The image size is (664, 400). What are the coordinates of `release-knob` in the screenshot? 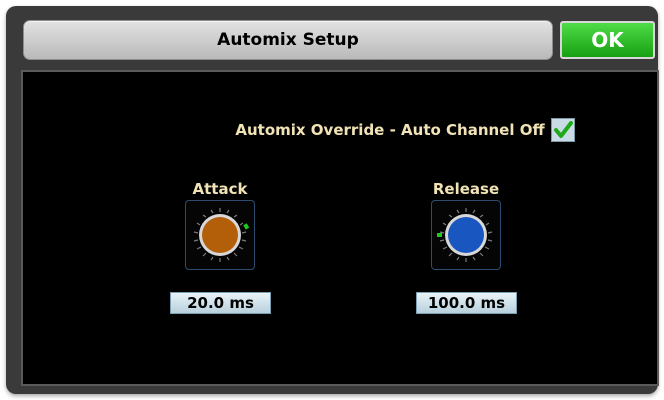 It's located at (466, 235).